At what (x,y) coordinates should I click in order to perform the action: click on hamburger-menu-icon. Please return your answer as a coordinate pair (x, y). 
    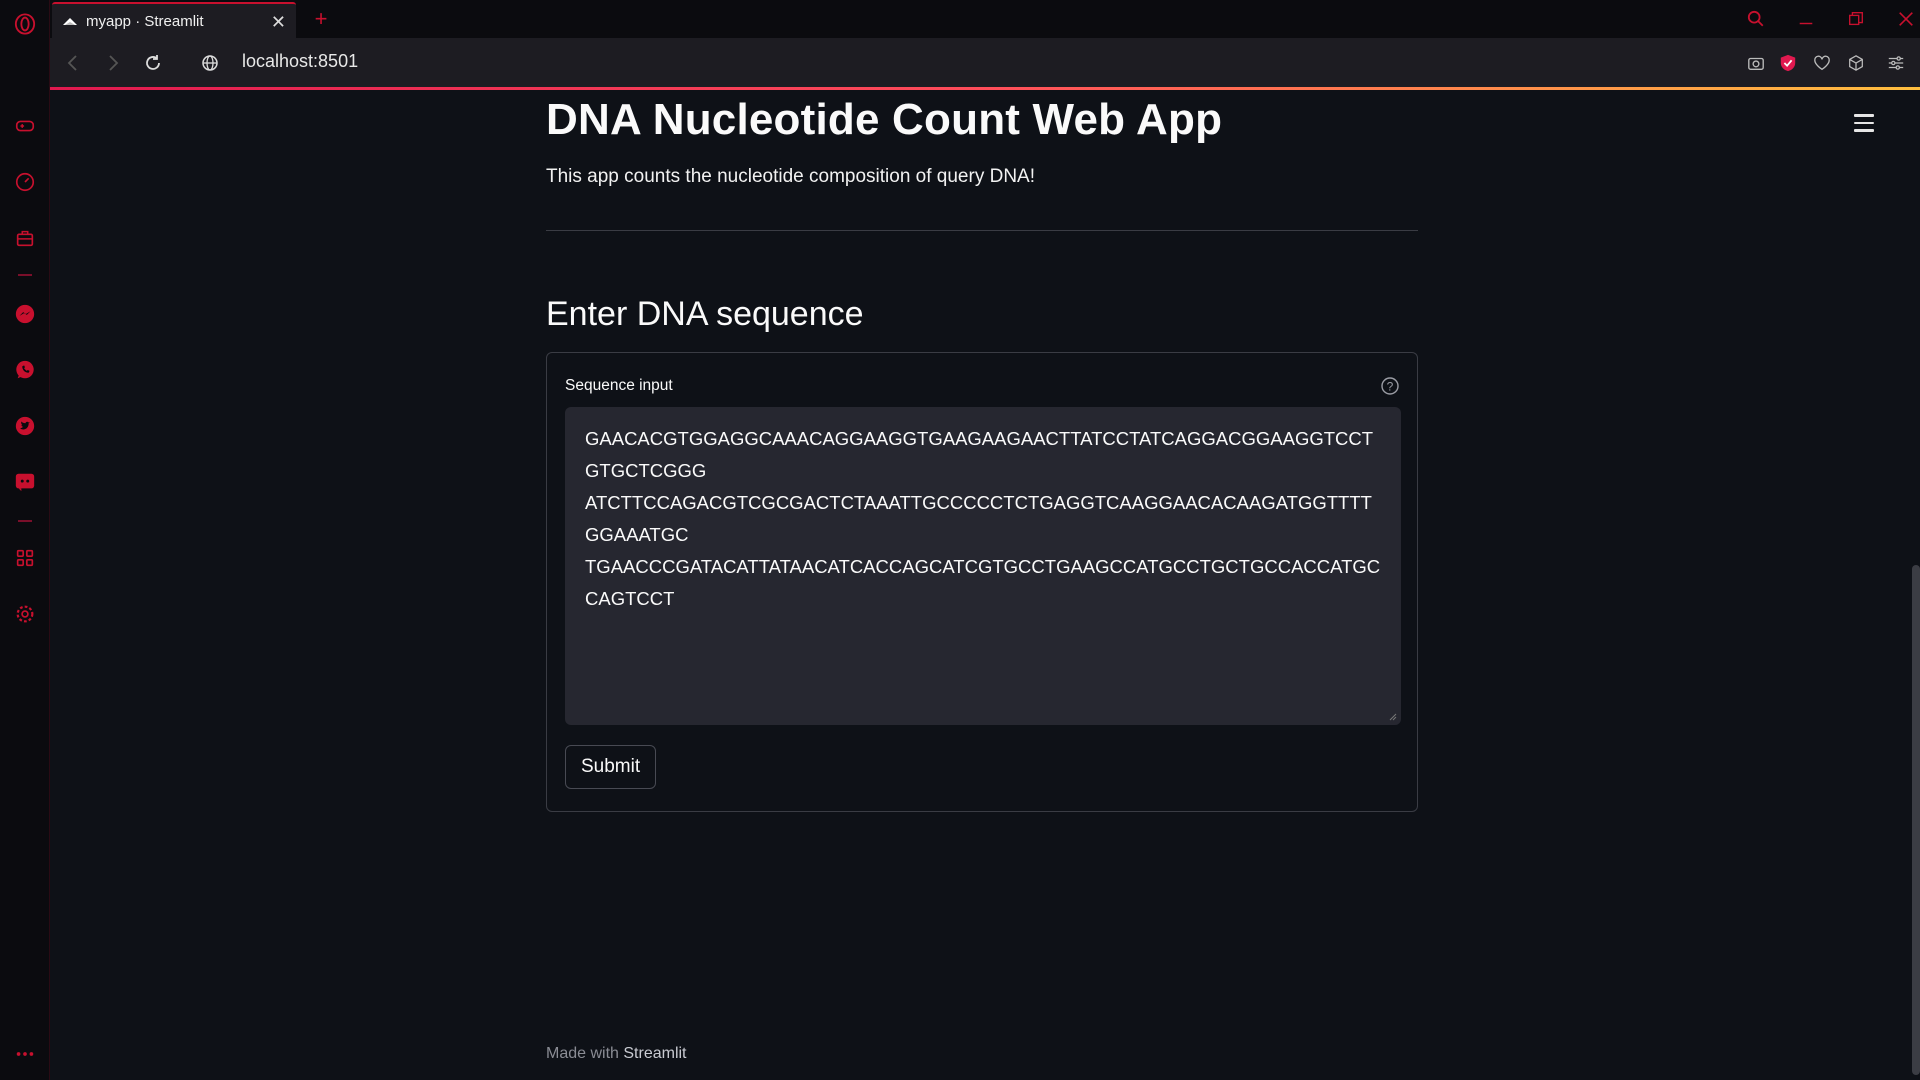
    Looking at the image, I should click on (1864, 123).